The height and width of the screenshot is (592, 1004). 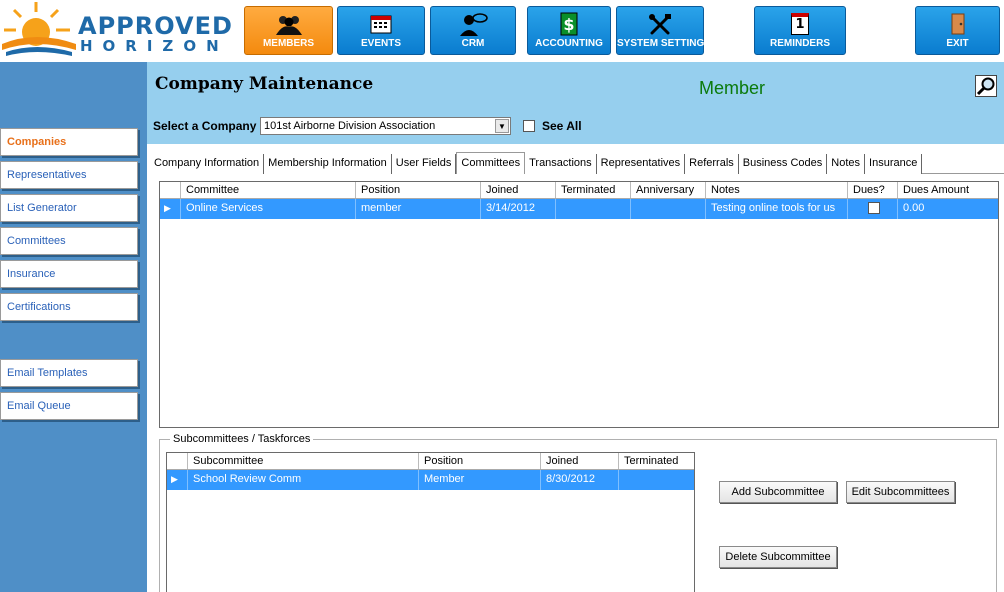 I want to click on cell-joined: 3/14/2012, so click(x=518, y=209).